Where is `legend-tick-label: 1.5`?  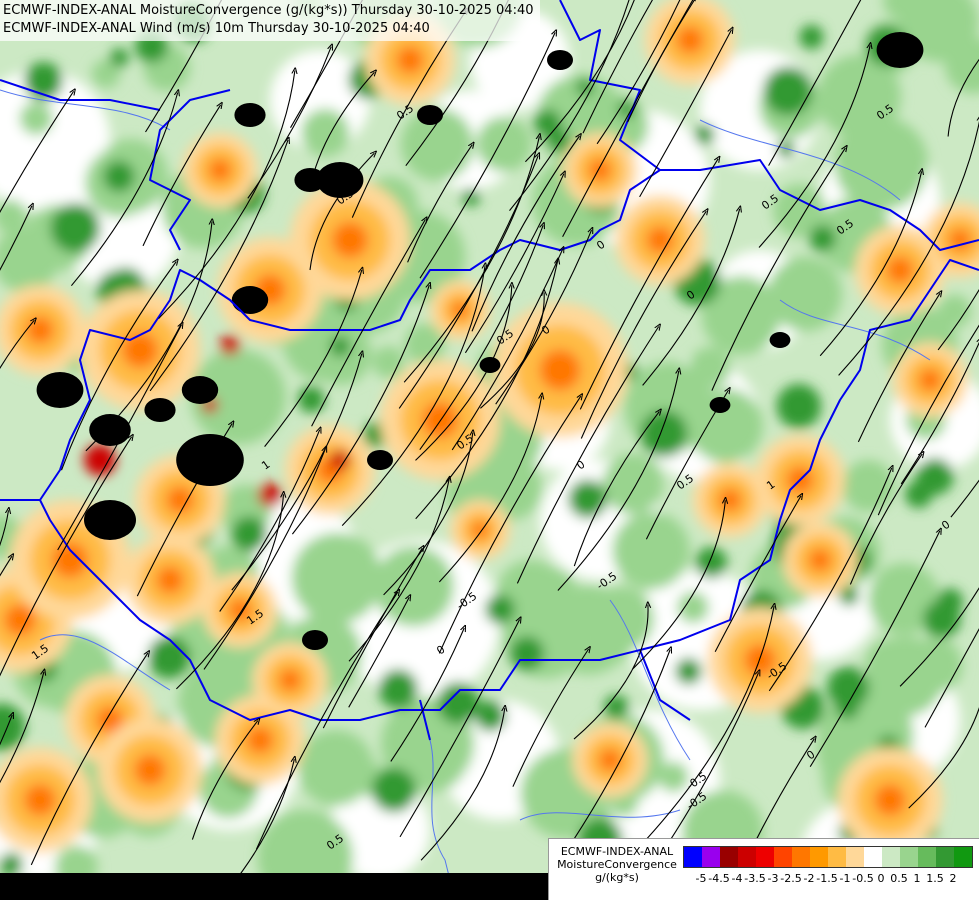
legend-tick-label: 1.5 is located at coordinates (935, 878).